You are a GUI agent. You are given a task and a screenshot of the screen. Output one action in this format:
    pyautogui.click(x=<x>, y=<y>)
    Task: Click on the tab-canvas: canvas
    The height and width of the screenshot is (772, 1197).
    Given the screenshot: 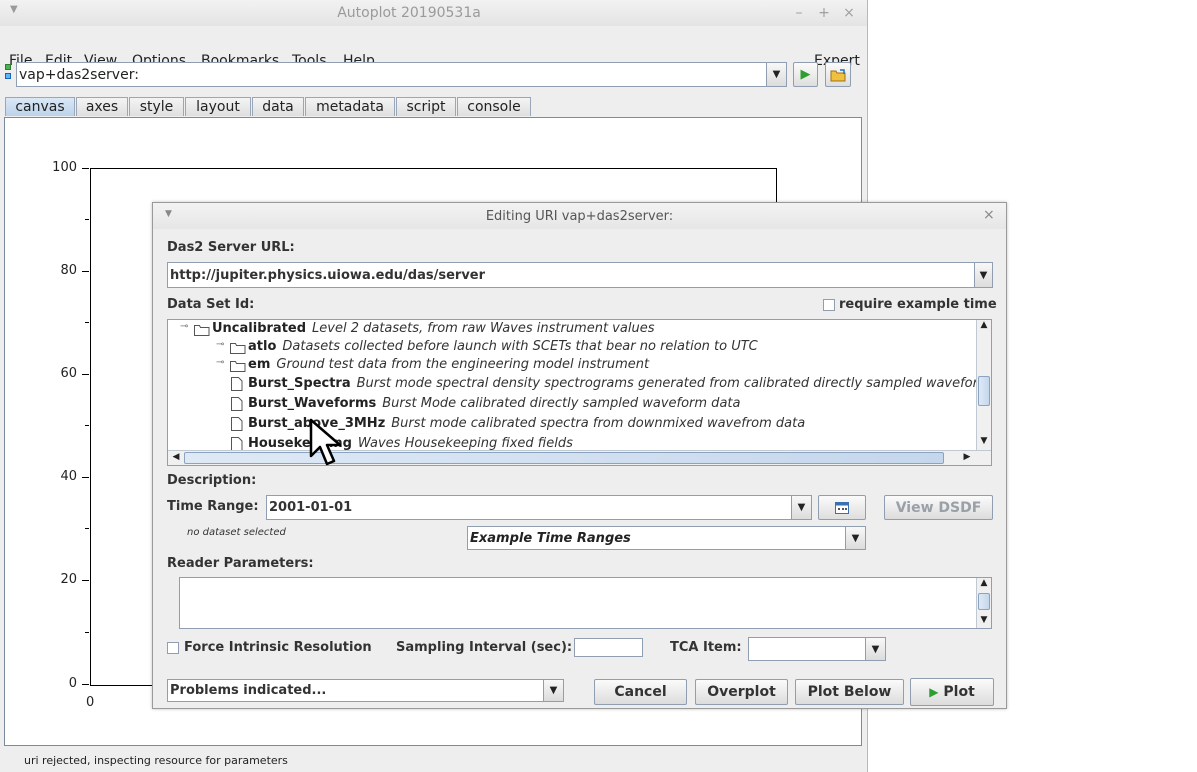 What is the action you would take?
    pyautogui.click(x=40, y=106)
    